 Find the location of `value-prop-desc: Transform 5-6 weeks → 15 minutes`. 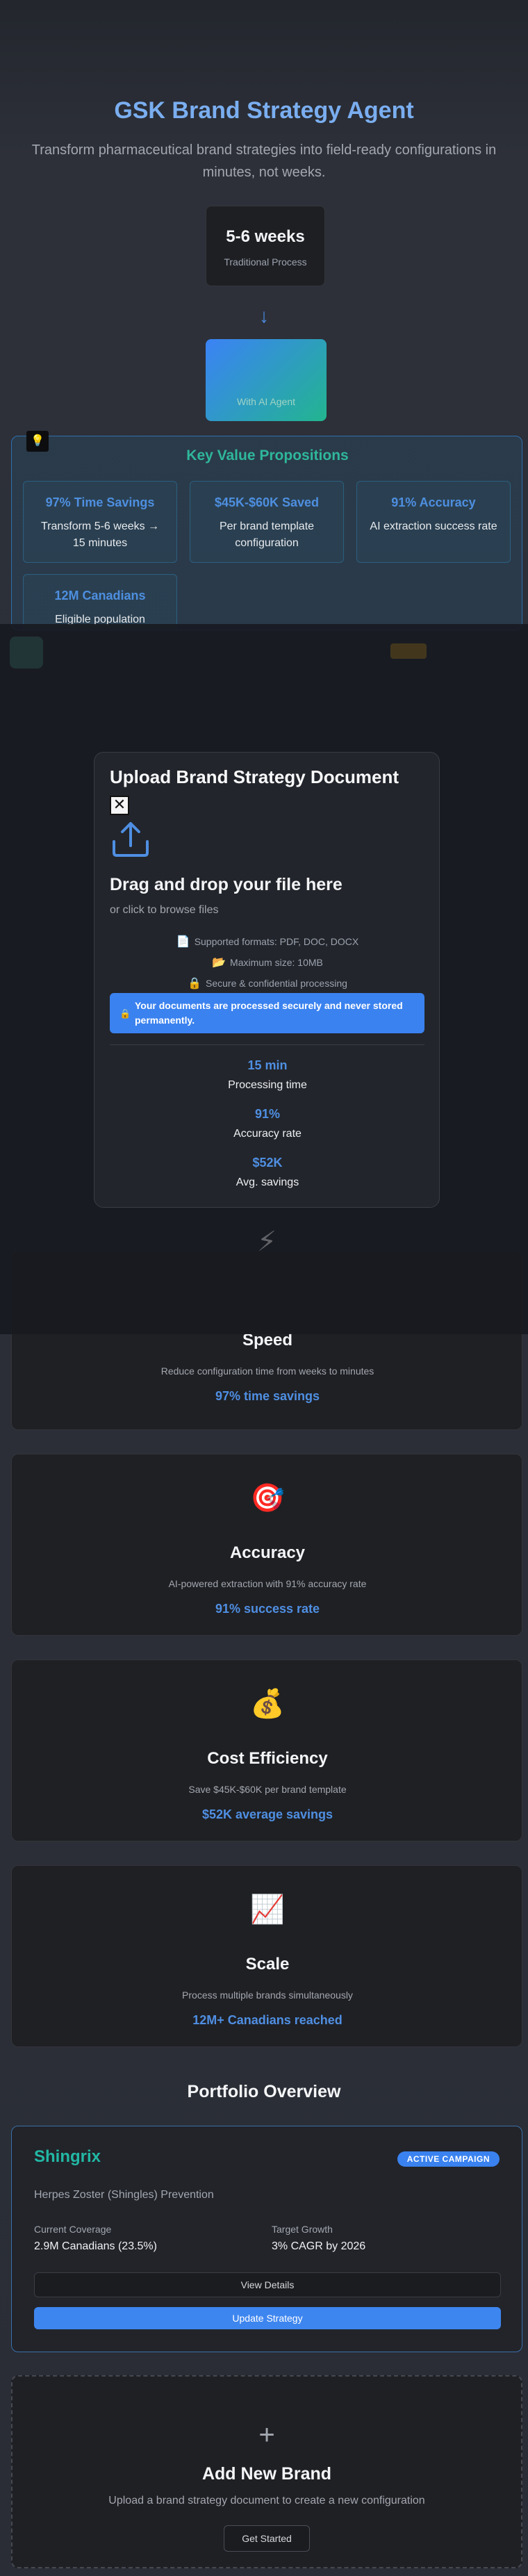

value-prop-desc: Transform 5-6 weeks → 15 minutes is located at coordinates (100, 534).